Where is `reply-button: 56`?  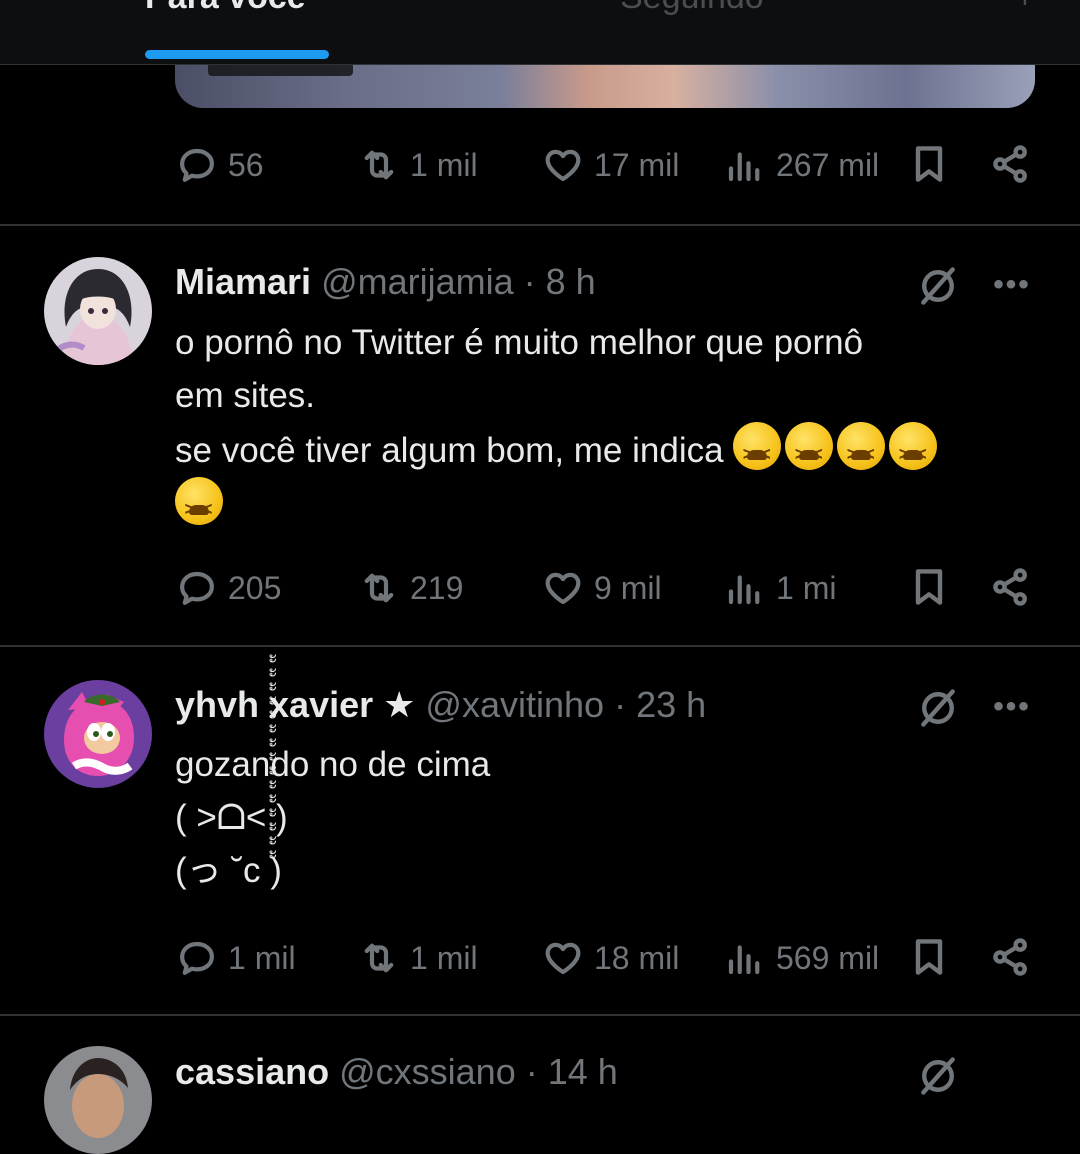 reply-button: 56 is located at coordinates (220, 165).